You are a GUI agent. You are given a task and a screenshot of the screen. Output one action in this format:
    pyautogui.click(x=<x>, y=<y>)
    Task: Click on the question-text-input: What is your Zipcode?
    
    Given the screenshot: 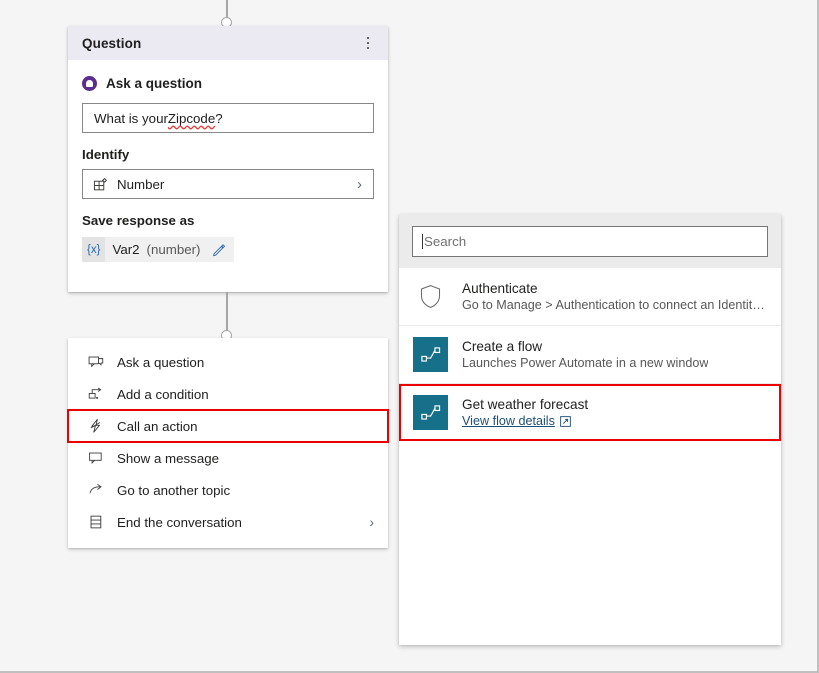 What is the action you would take?
    pyautogui.click(x=228, y=118)
    